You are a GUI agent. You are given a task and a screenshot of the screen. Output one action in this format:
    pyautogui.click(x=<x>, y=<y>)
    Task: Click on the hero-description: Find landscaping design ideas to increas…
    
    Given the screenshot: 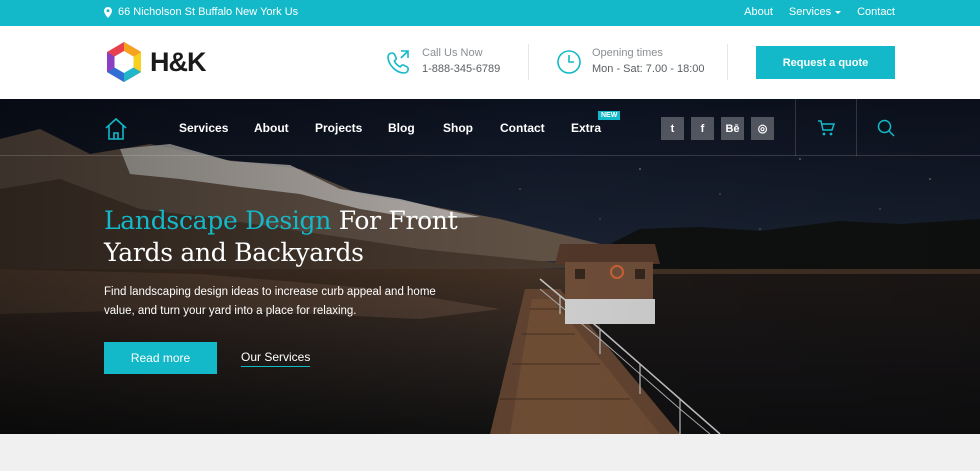 What is the action you would take?
    pyautogui.click(x=270, y=301)
    